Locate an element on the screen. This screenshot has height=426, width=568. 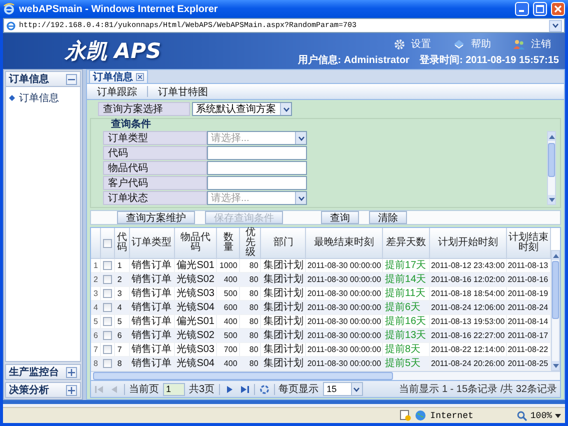
close-button is located at coordinates (558, 9).